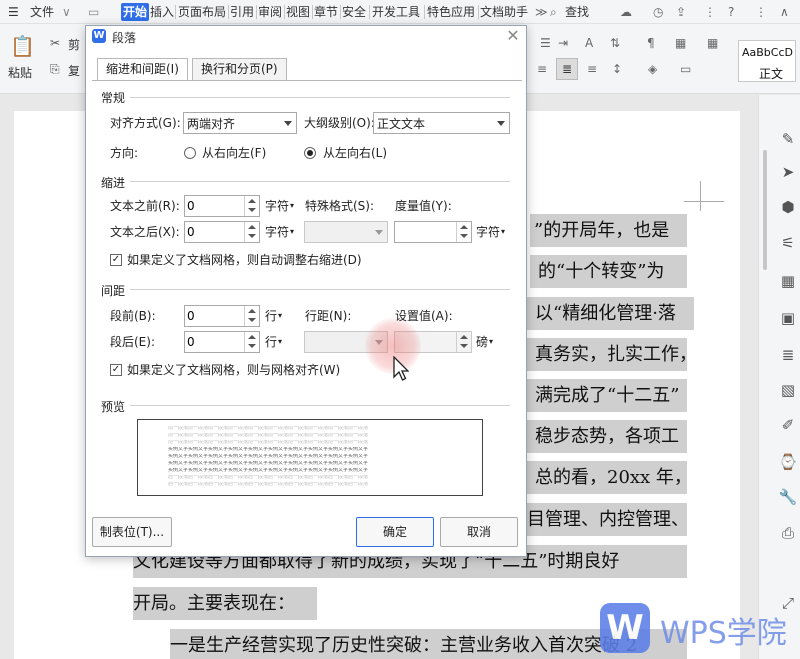 The height and width of the screenshot is (659, 800). What do you see at coordinates (788, 355) in the screenshot?
I see `layout-icon: ≣` at bounding box center [788, 355].